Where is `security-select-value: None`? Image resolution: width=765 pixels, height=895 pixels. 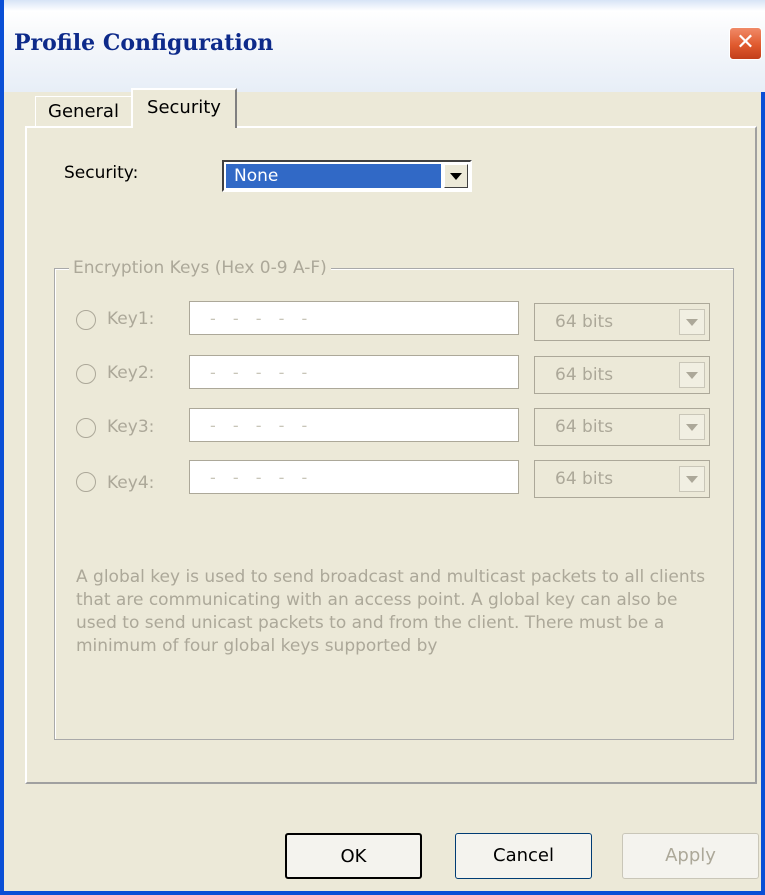
security-select-value: None is located at coordinates (333, 176).